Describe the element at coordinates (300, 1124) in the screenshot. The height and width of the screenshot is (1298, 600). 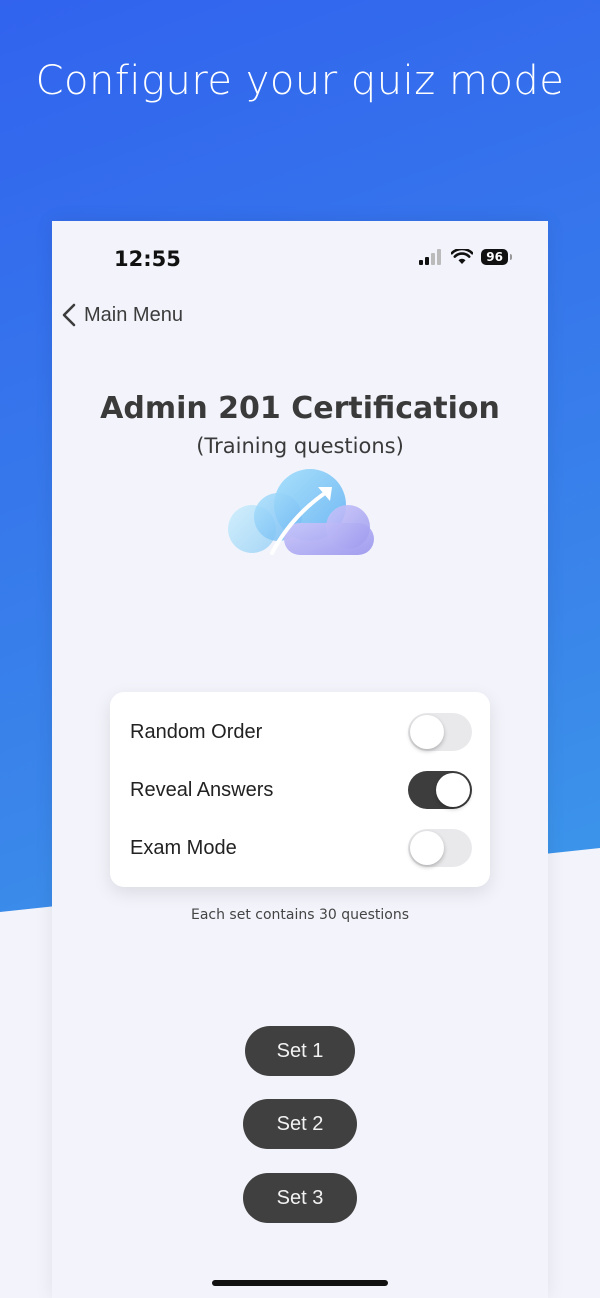
I see `set-2-button: Set 2` at that location.